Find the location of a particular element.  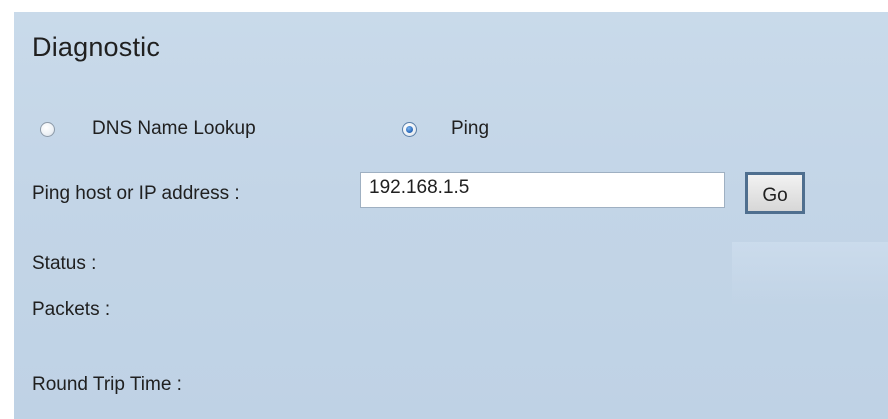

round-trip-time-label: Round Trip Time : is located at coordinates (107, 384).